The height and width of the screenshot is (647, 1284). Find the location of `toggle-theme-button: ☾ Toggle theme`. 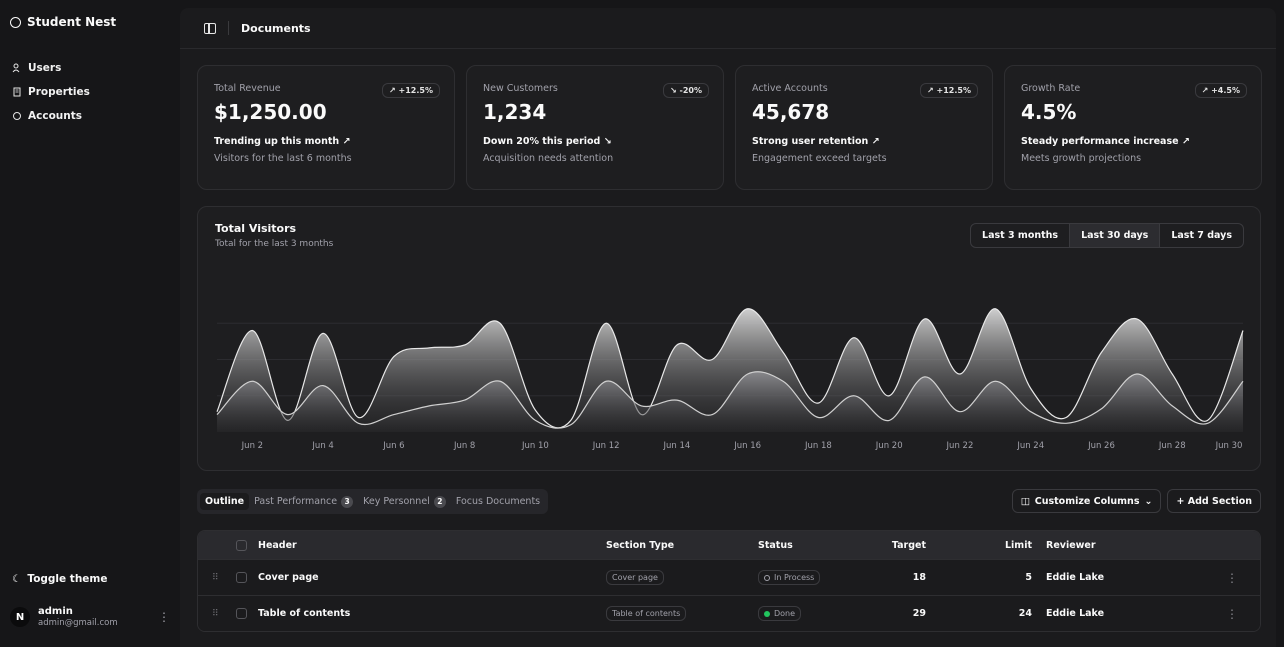

toggle-theme-button: ☾ Toggle theme is located at coordinates (60, 579).